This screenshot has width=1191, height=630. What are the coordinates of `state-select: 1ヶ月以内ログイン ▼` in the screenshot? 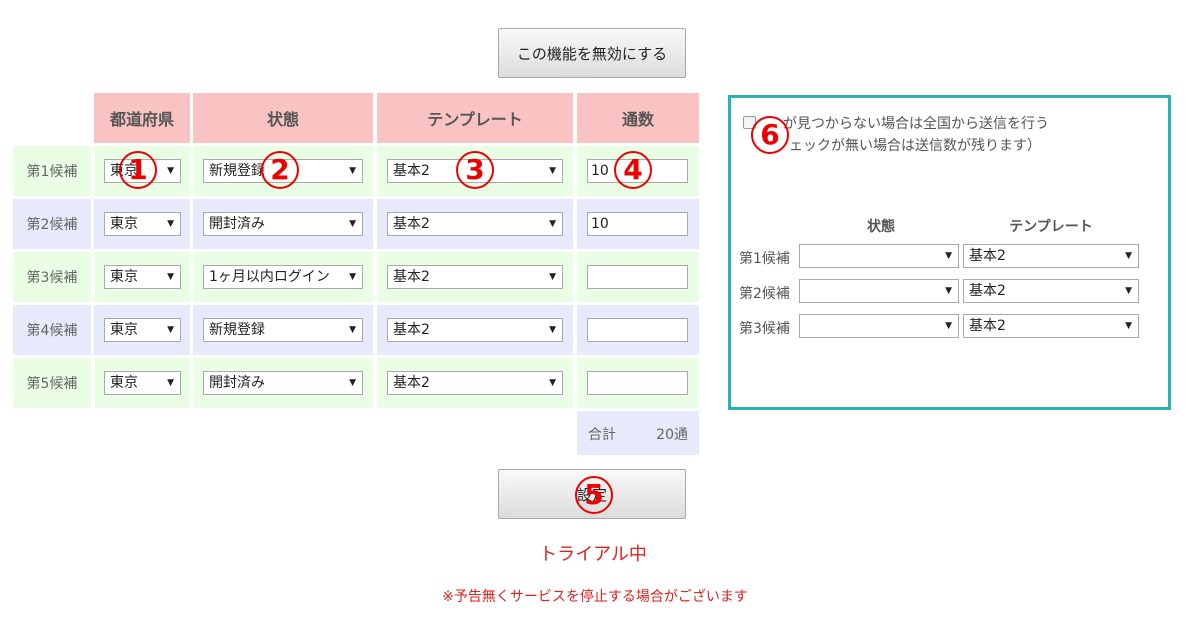 It's located at (283, 277).